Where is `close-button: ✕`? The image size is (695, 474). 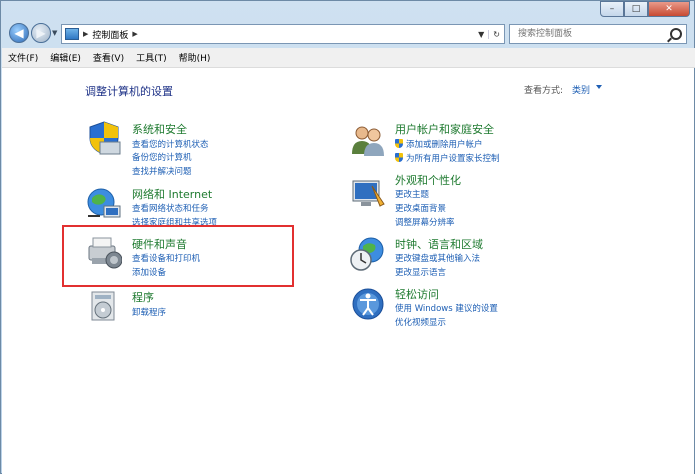
close-button: ✕ is located at coordinates (669, 9).